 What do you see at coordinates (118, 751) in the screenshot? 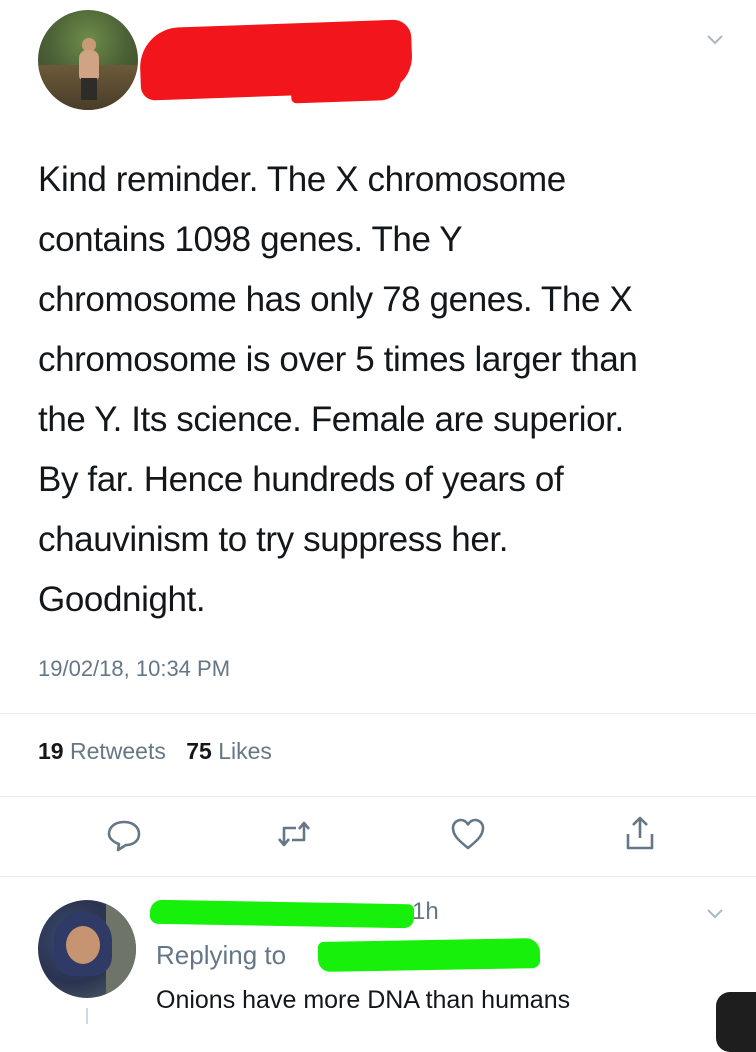
I see `retweets-label: Retweets` at bounding box center [118, 751].